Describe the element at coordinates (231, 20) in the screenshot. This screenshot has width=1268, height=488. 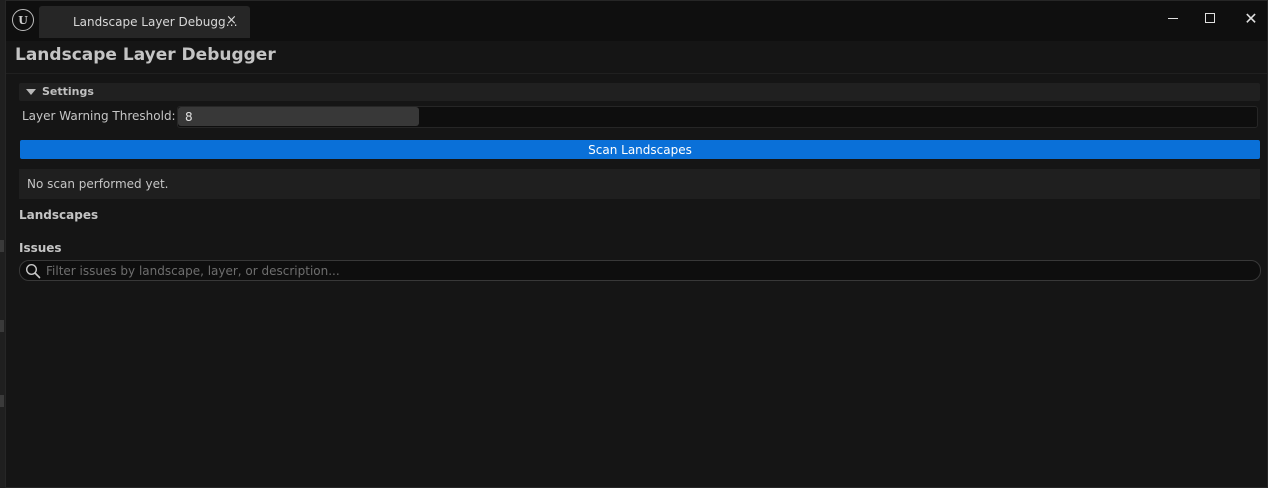
I see `tab-close-icon: ×` at that location.